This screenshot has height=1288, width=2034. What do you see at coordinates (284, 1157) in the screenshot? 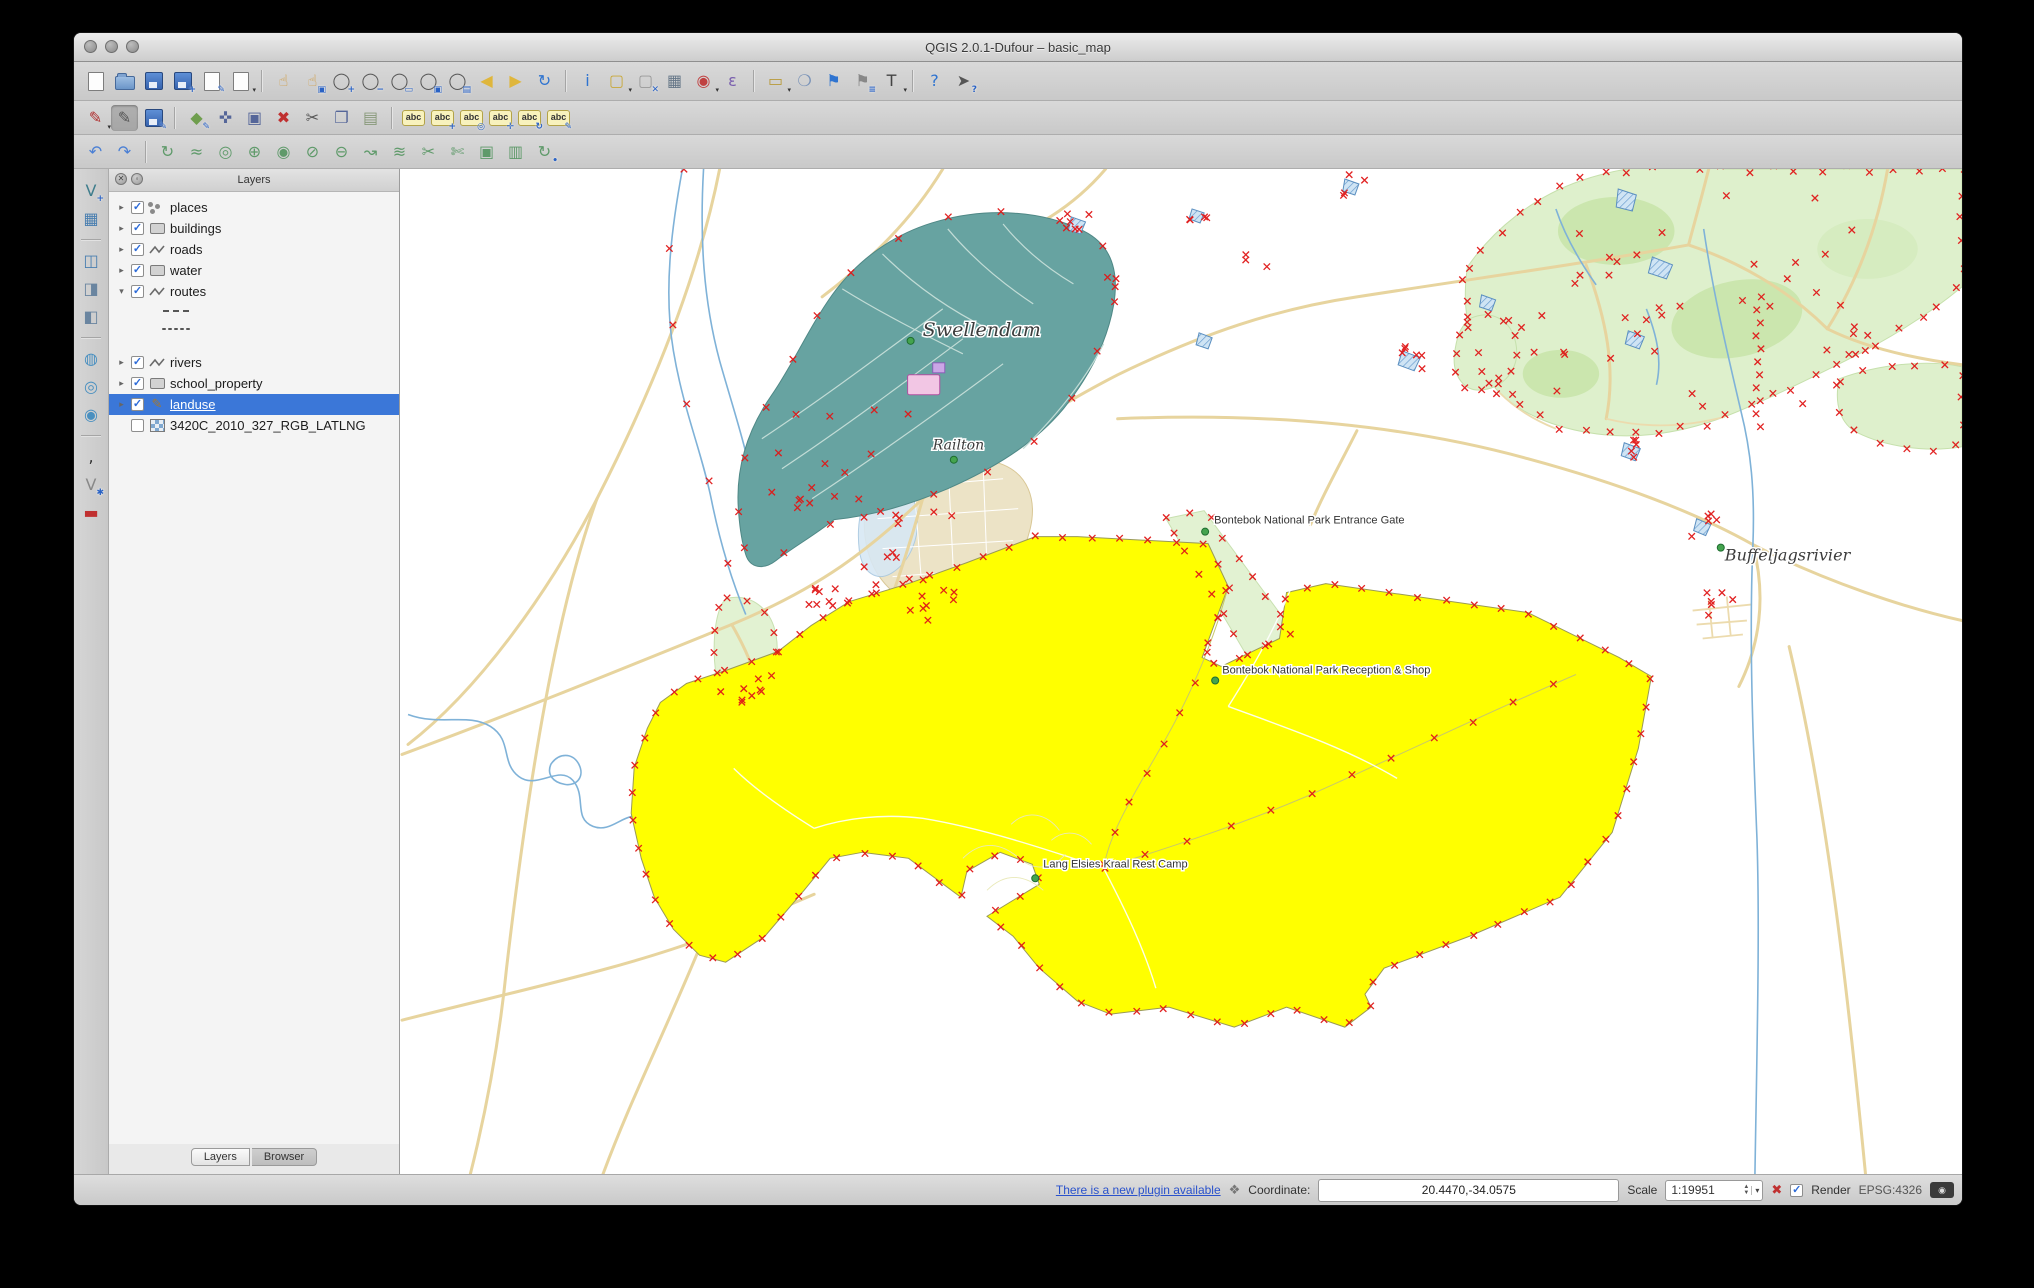
I see `tab-browser: Browser` at bounding box center [284, 1157].